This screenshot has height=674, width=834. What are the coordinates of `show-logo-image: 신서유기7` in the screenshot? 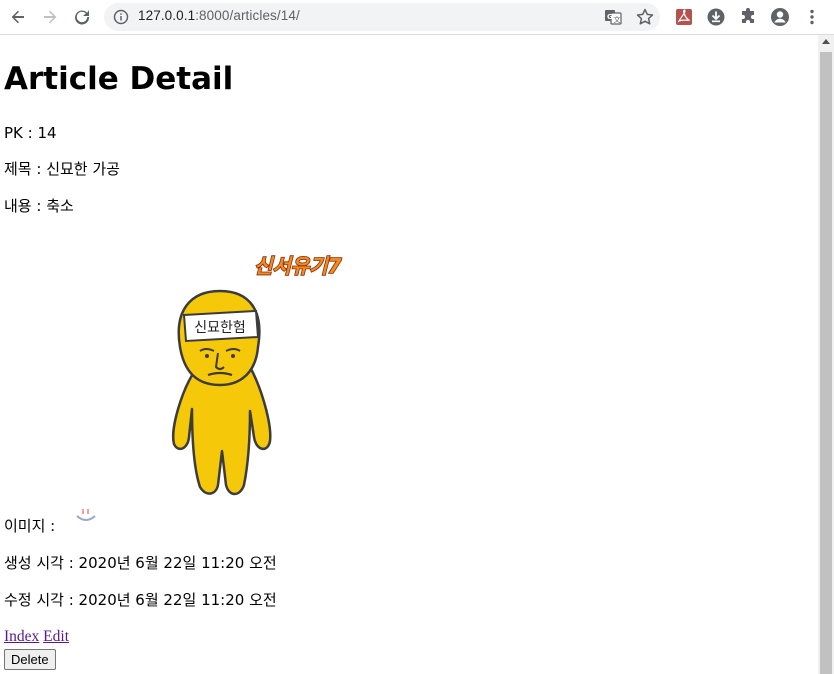 It's located at (297, 266).